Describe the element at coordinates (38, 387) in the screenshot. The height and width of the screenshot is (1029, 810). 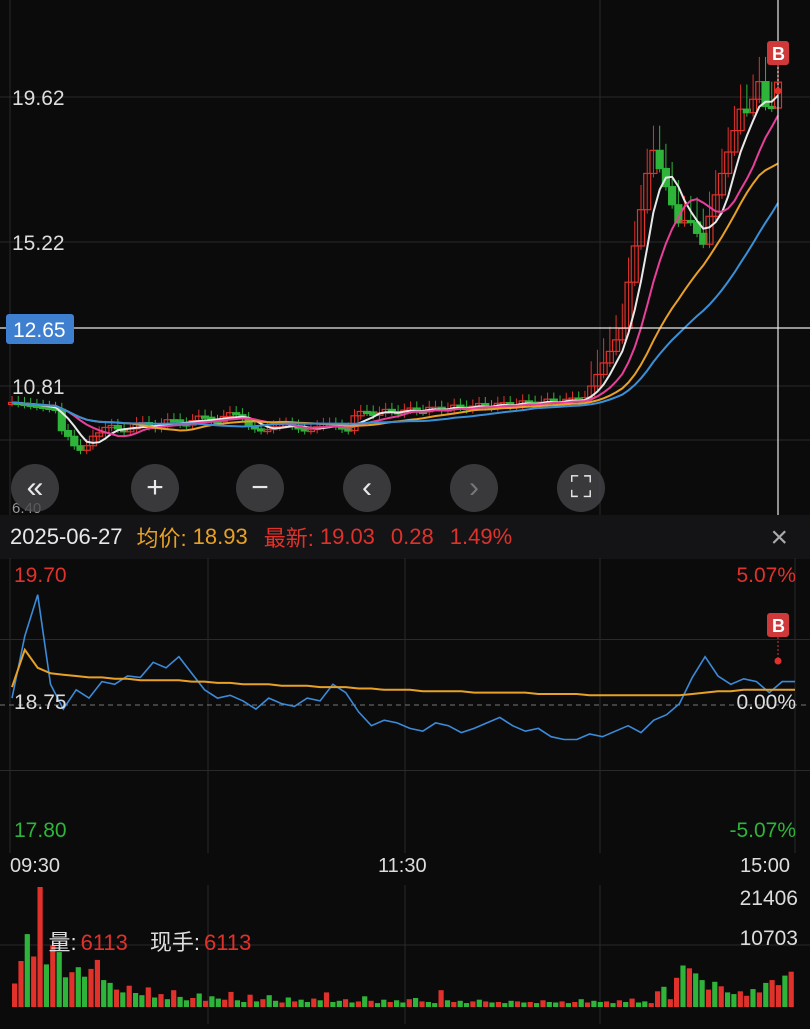
I see `price-level-label: 10.81` at that location.